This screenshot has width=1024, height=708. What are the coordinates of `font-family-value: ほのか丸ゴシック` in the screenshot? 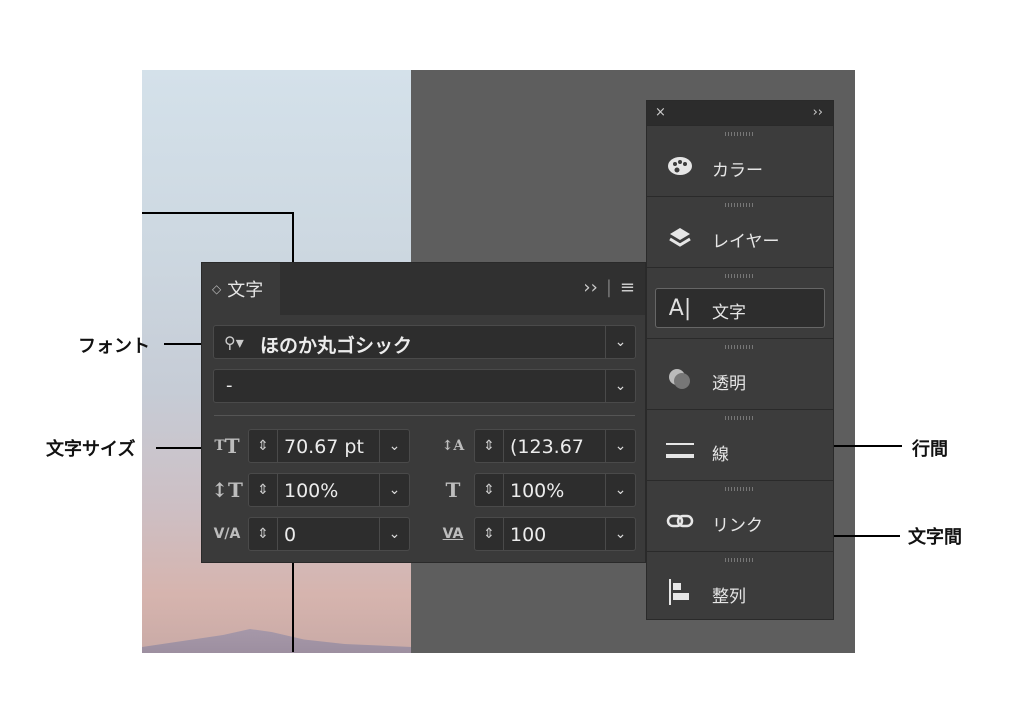 It's located at (336, 346).